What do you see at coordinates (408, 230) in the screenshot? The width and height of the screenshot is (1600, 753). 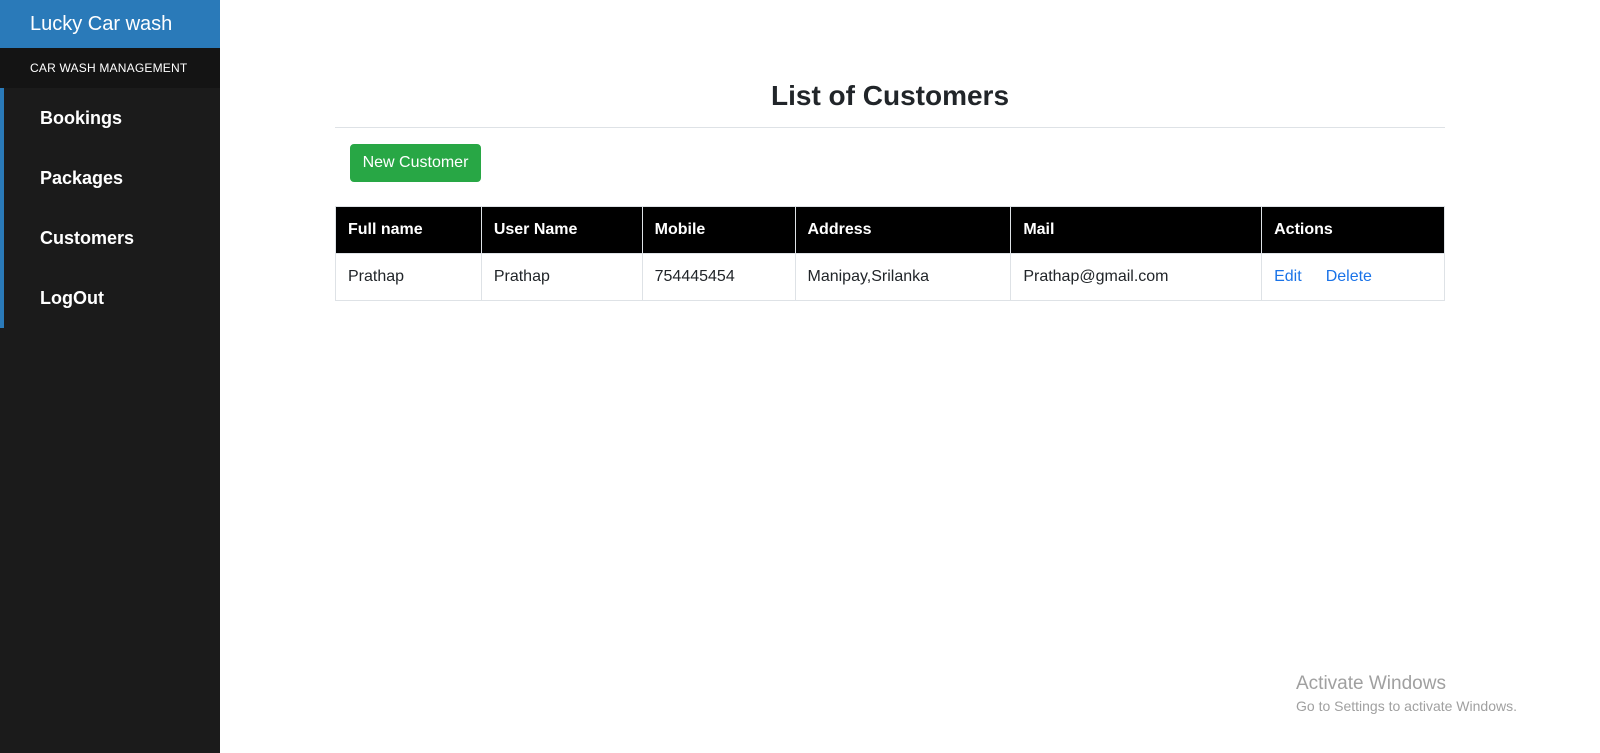 I see `column-header-full-name: Full name` at bounding box center [408, 230].